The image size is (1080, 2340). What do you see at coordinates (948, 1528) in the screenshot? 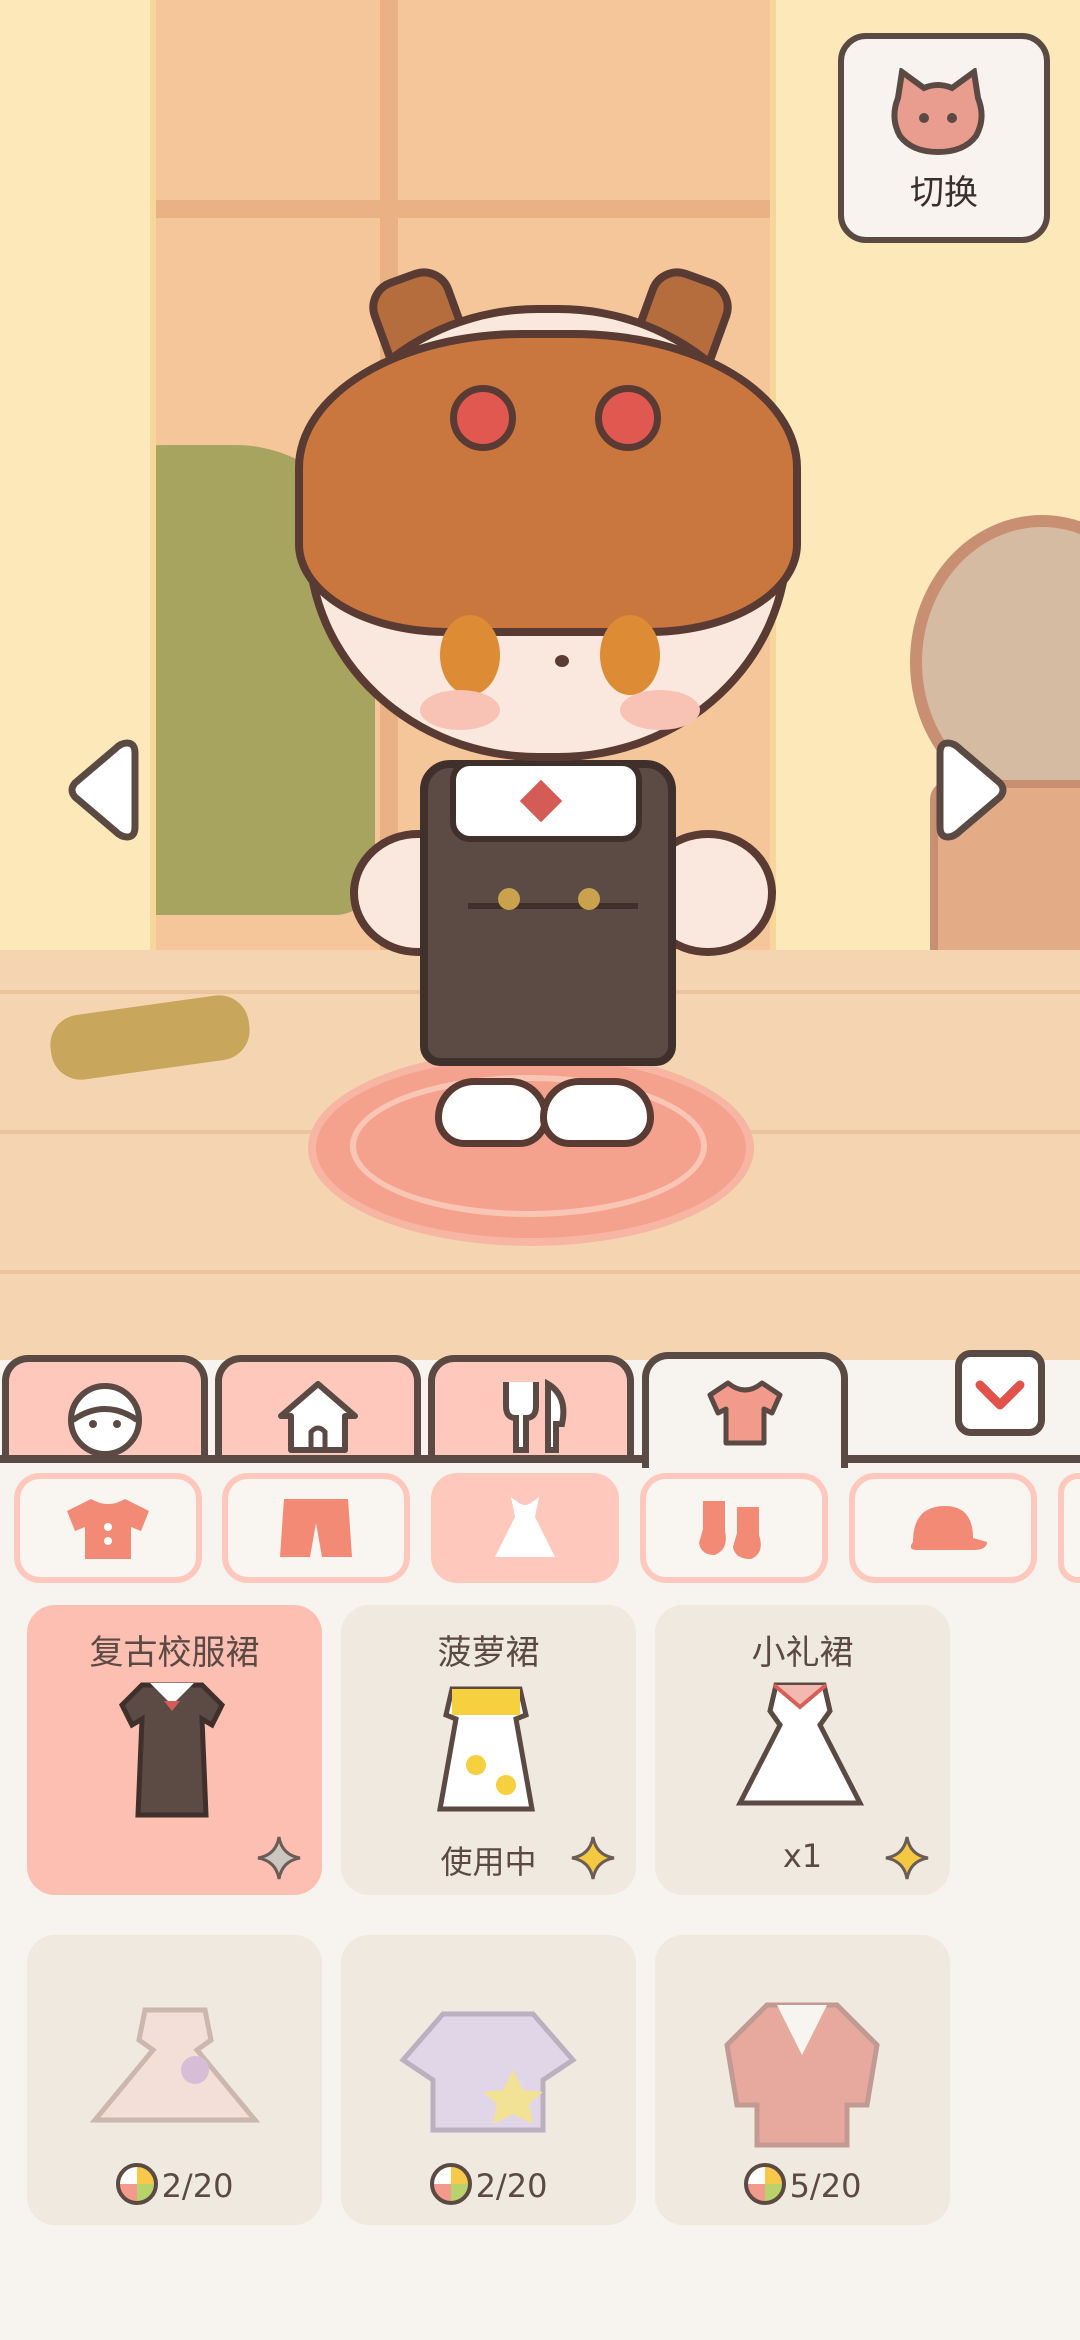
I see `hat-icon` at bounding box center [948, 1528].